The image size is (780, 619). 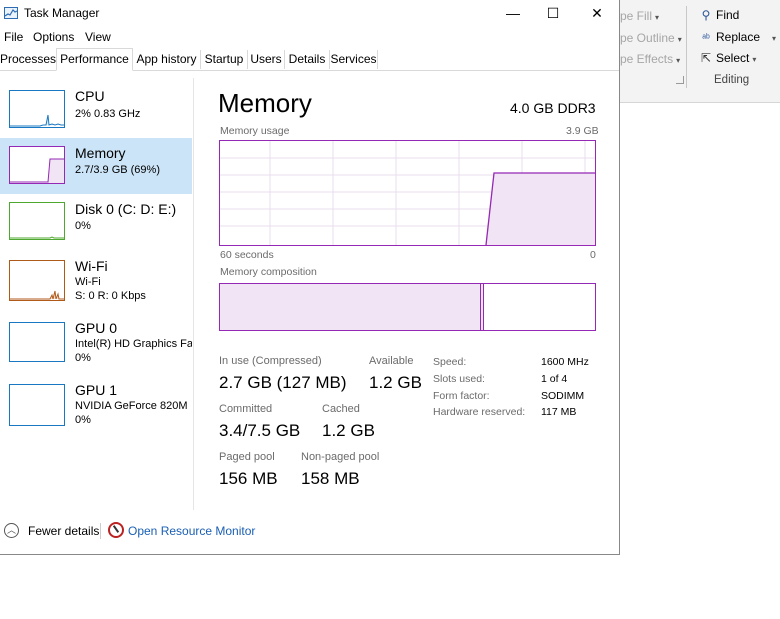 I want to click on cursor-icon: ⇱, so click(x=706, y=58).